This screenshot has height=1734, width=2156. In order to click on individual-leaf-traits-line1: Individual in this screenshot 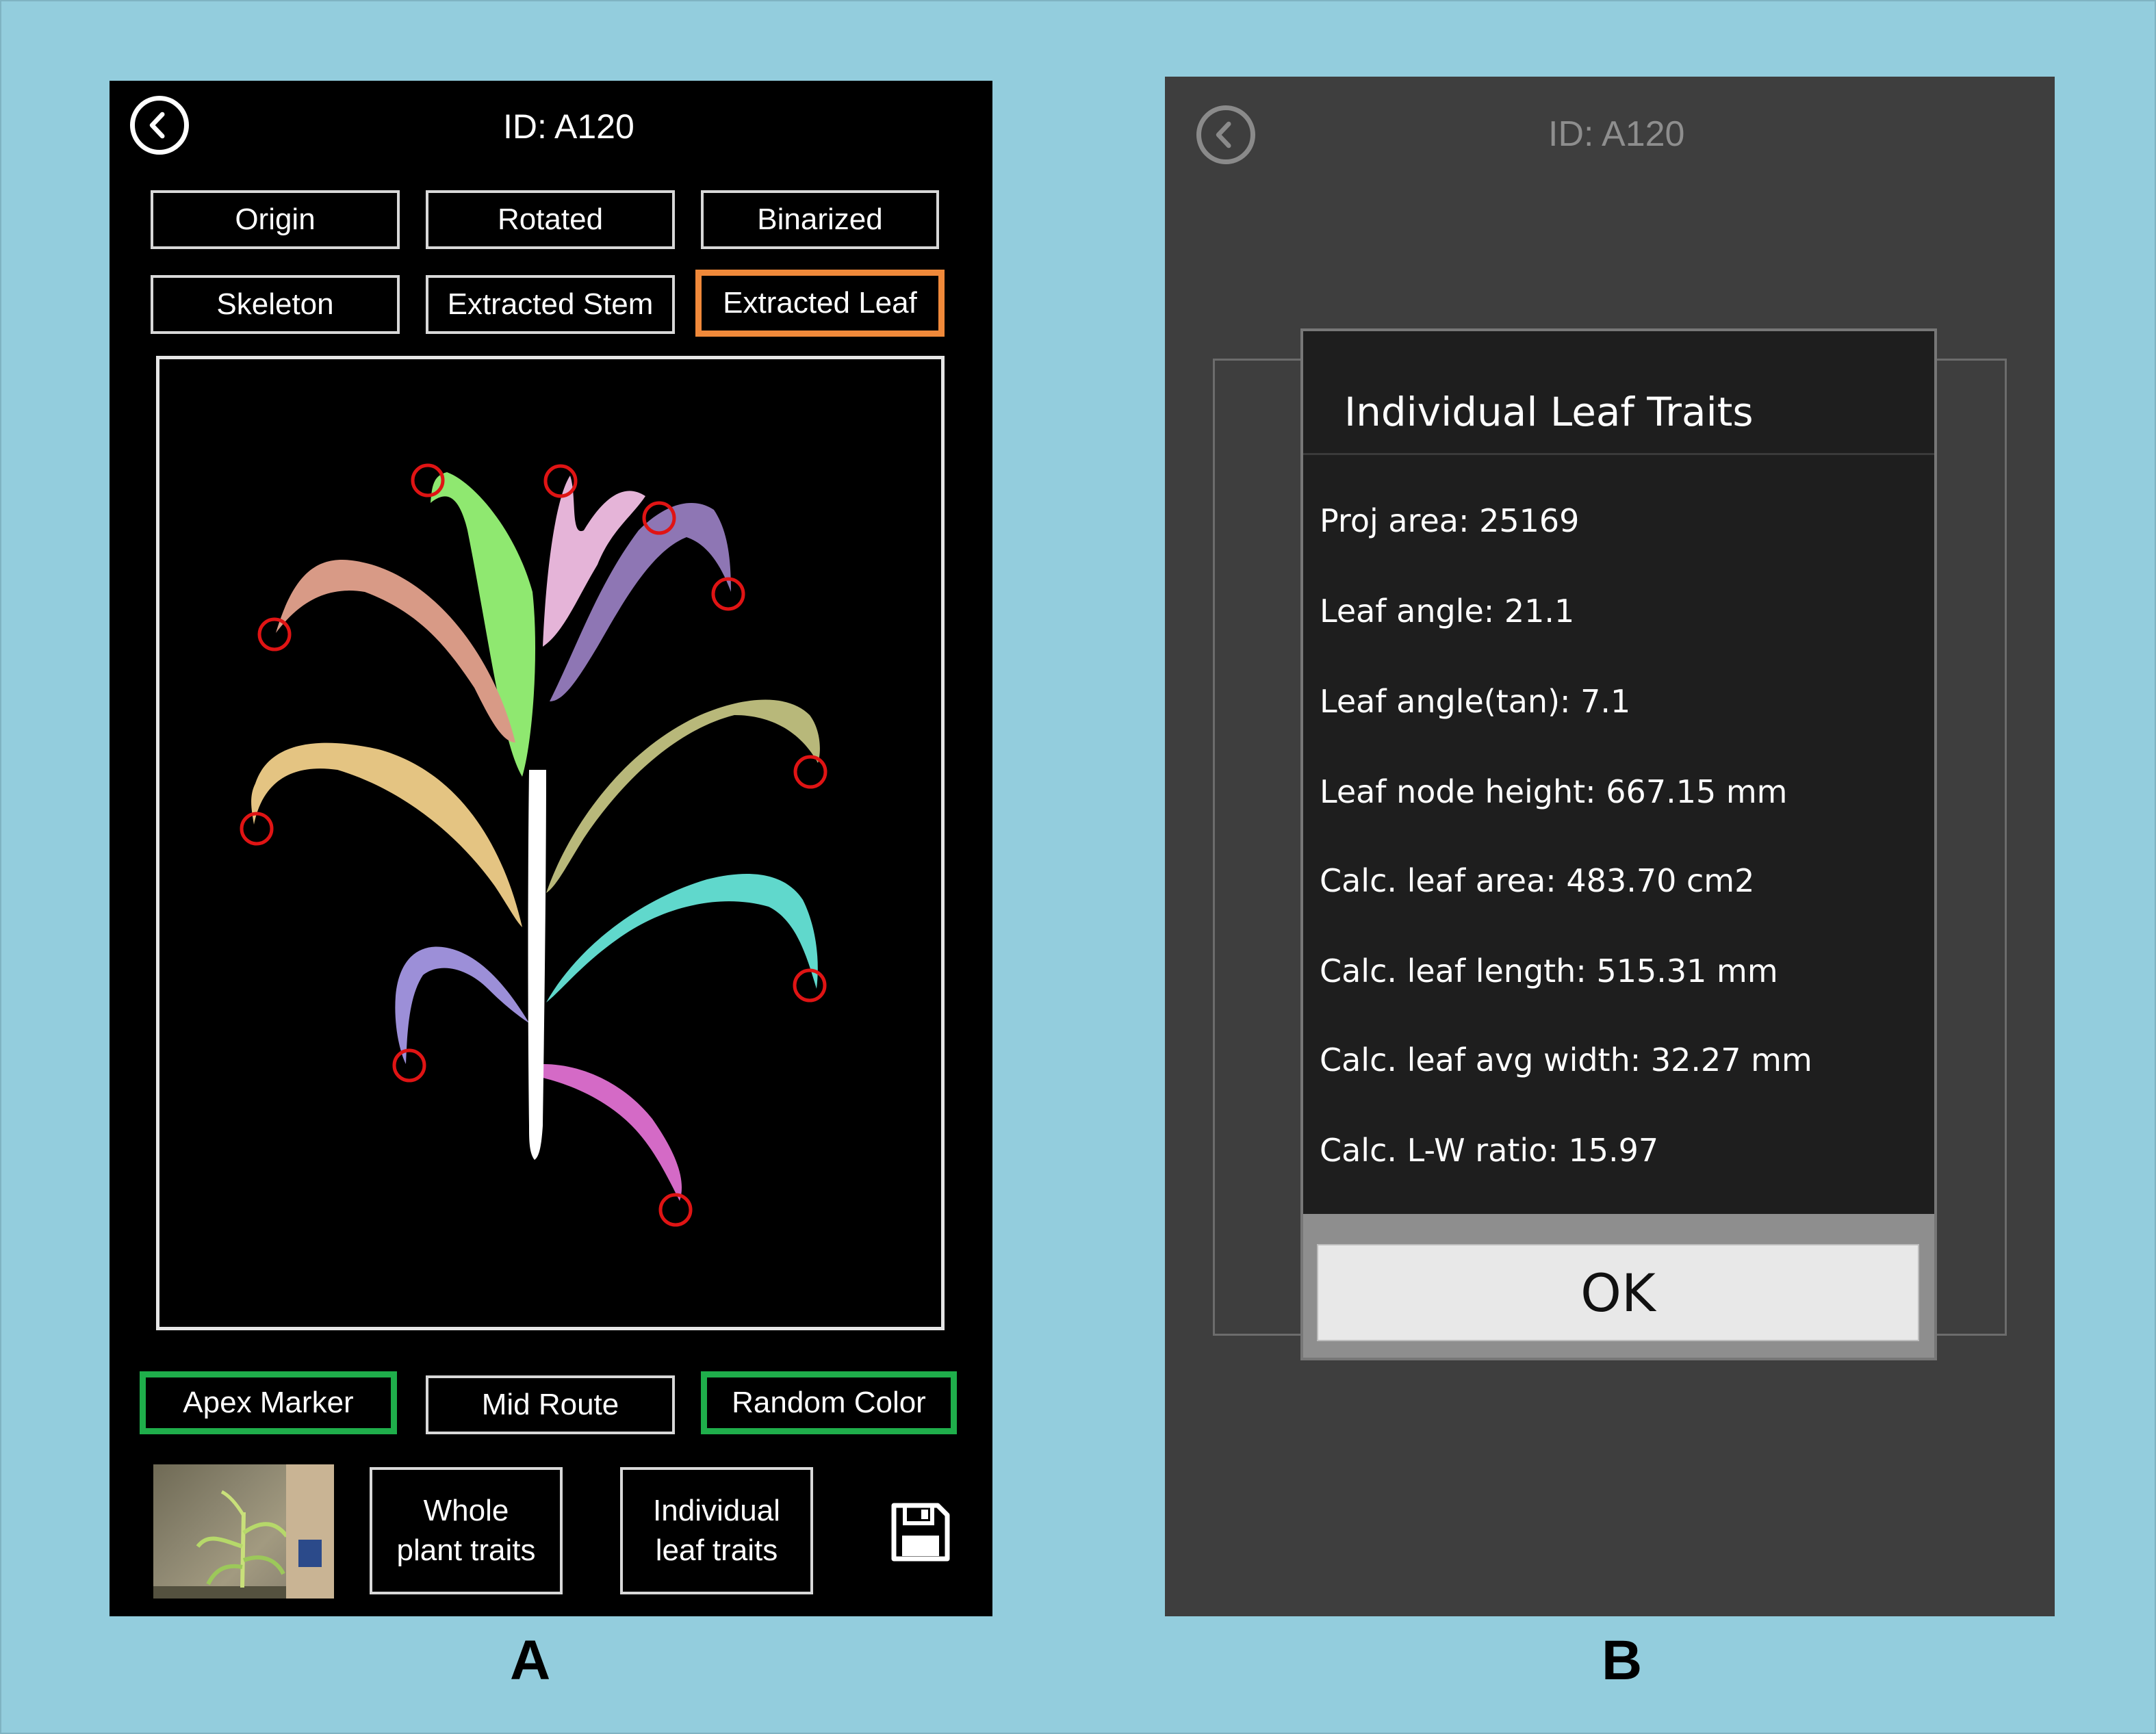, I will do `click(716, 1510)`.